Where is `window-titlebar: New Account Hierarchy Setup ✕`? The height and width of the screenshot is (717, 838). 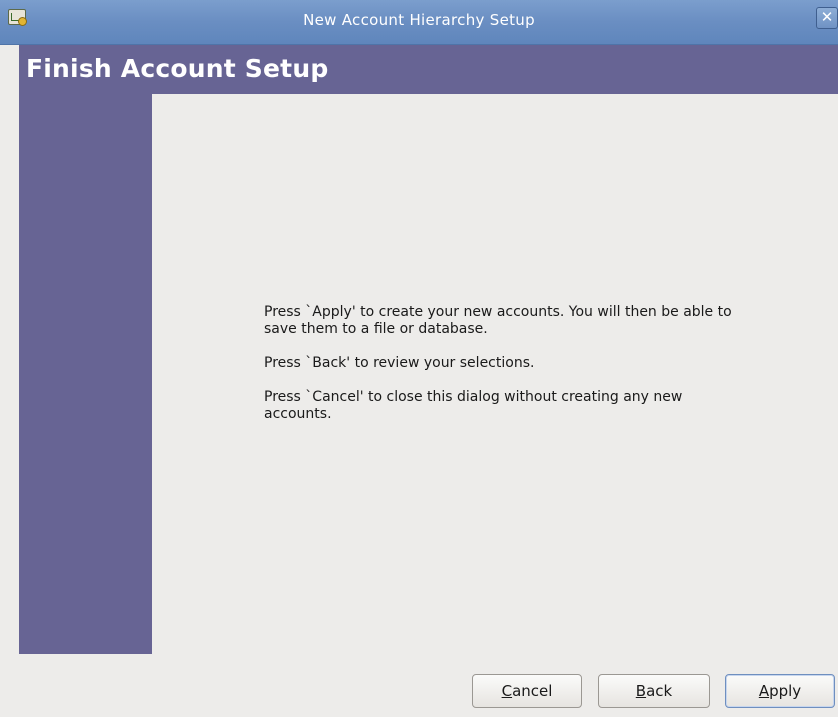 window-titlebar: New Account Hierarchy Setup ✕ is located at coordinates (419, 22).